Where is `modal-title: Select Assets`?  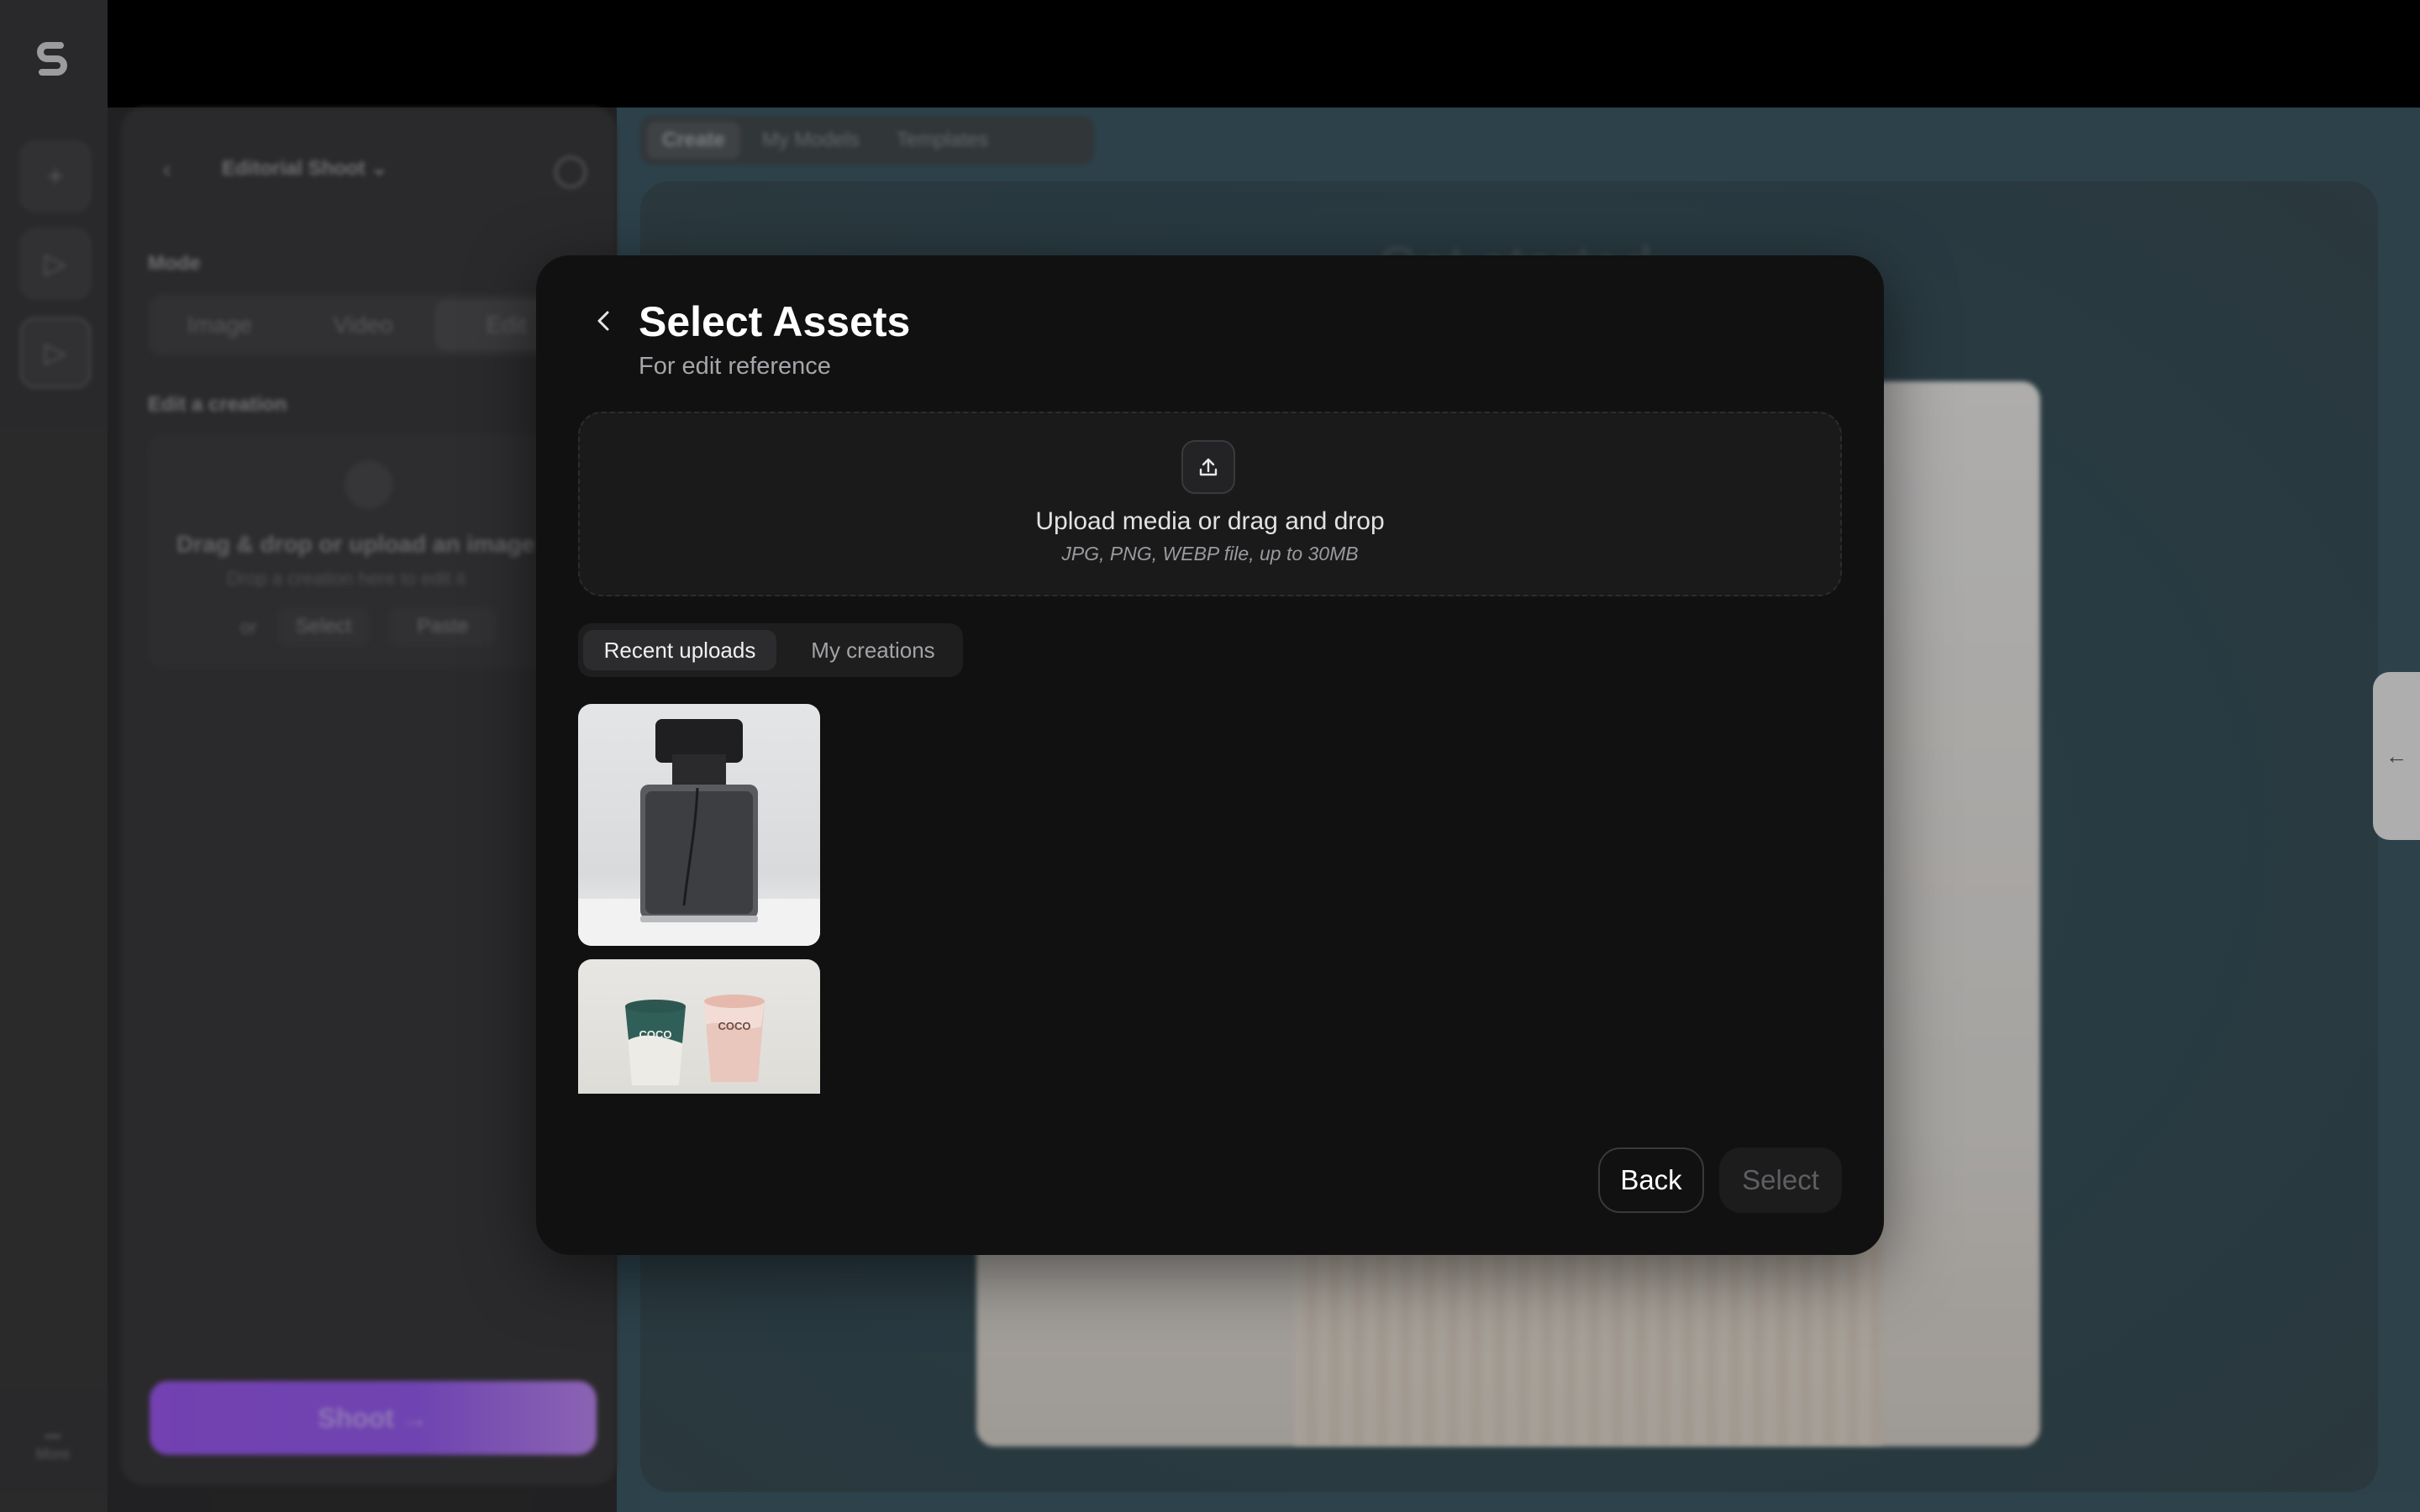 modal-title: Select Assets is located at coordinates (775, 321).